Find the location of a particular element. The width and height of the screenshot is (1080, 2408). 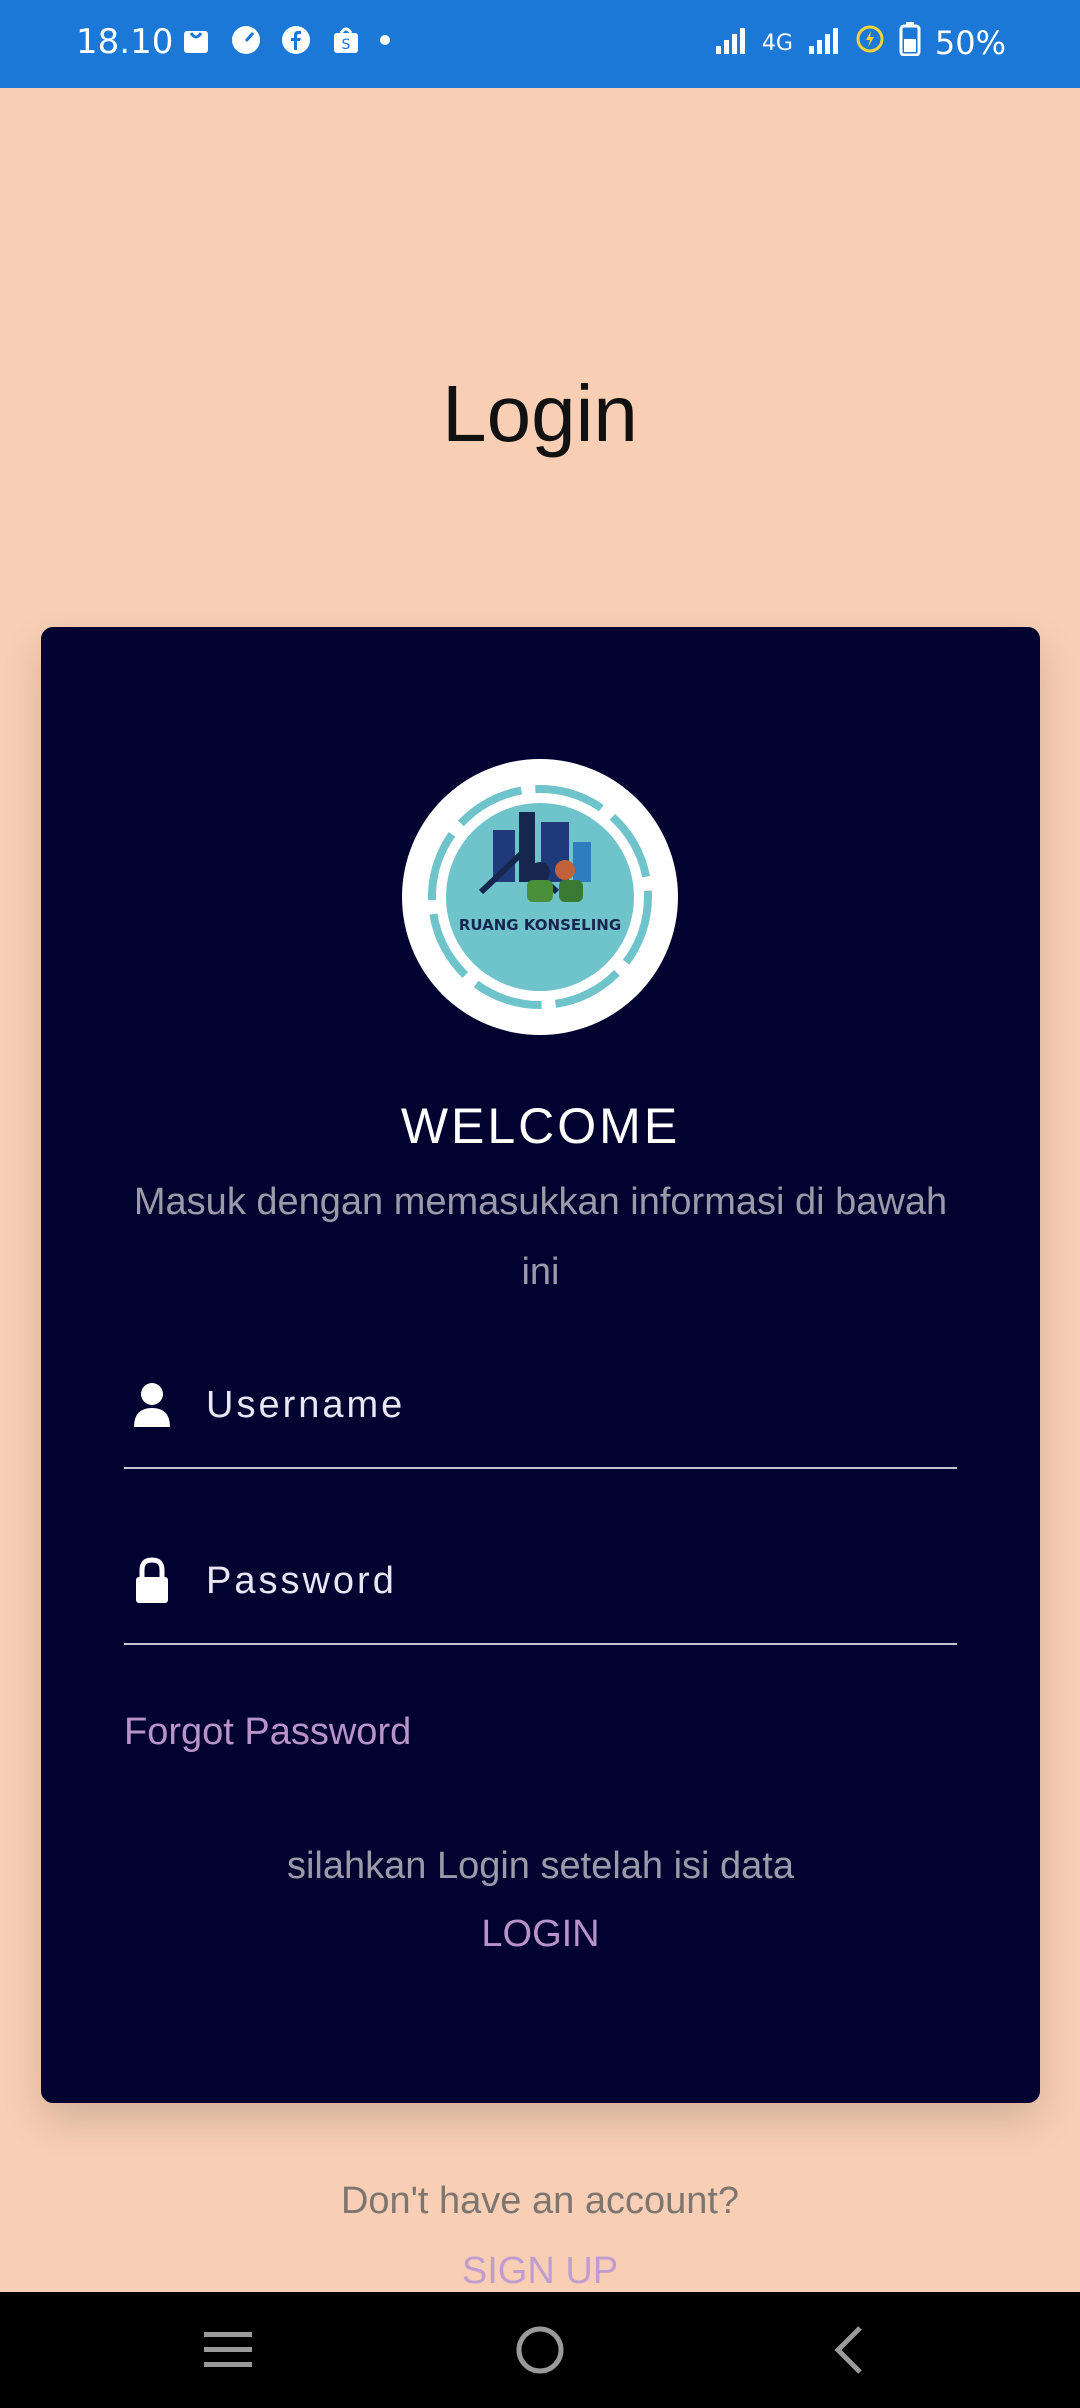

password-field is located at coordinates (540, 1584).